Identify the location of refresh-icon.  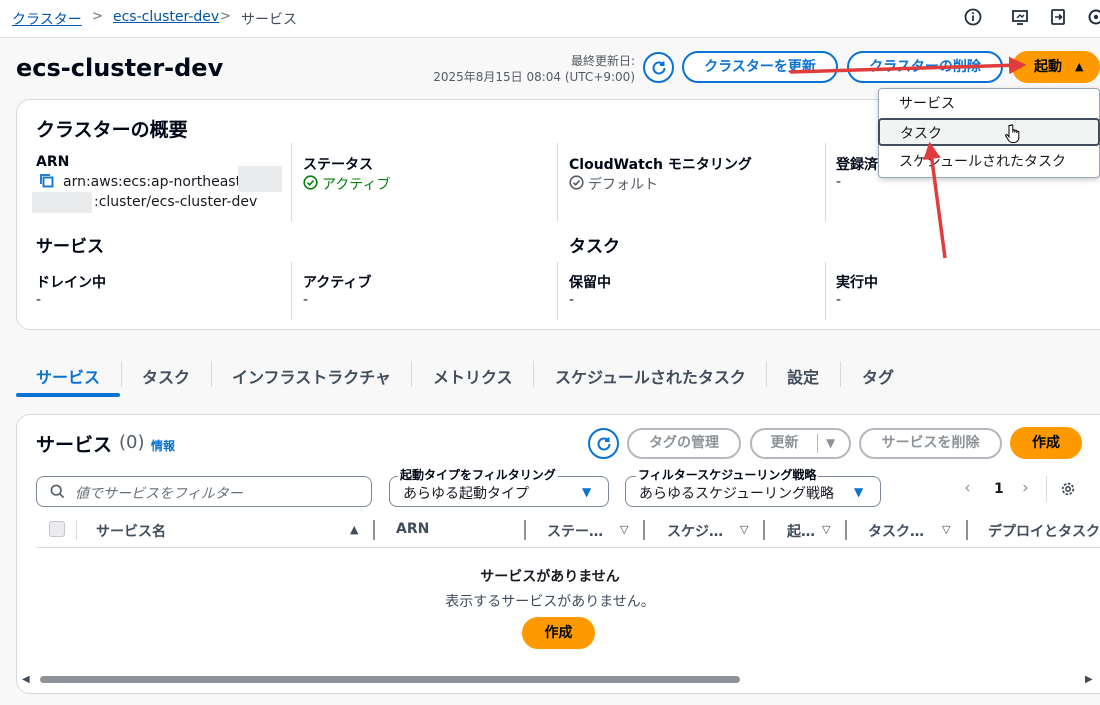
(604, 444).